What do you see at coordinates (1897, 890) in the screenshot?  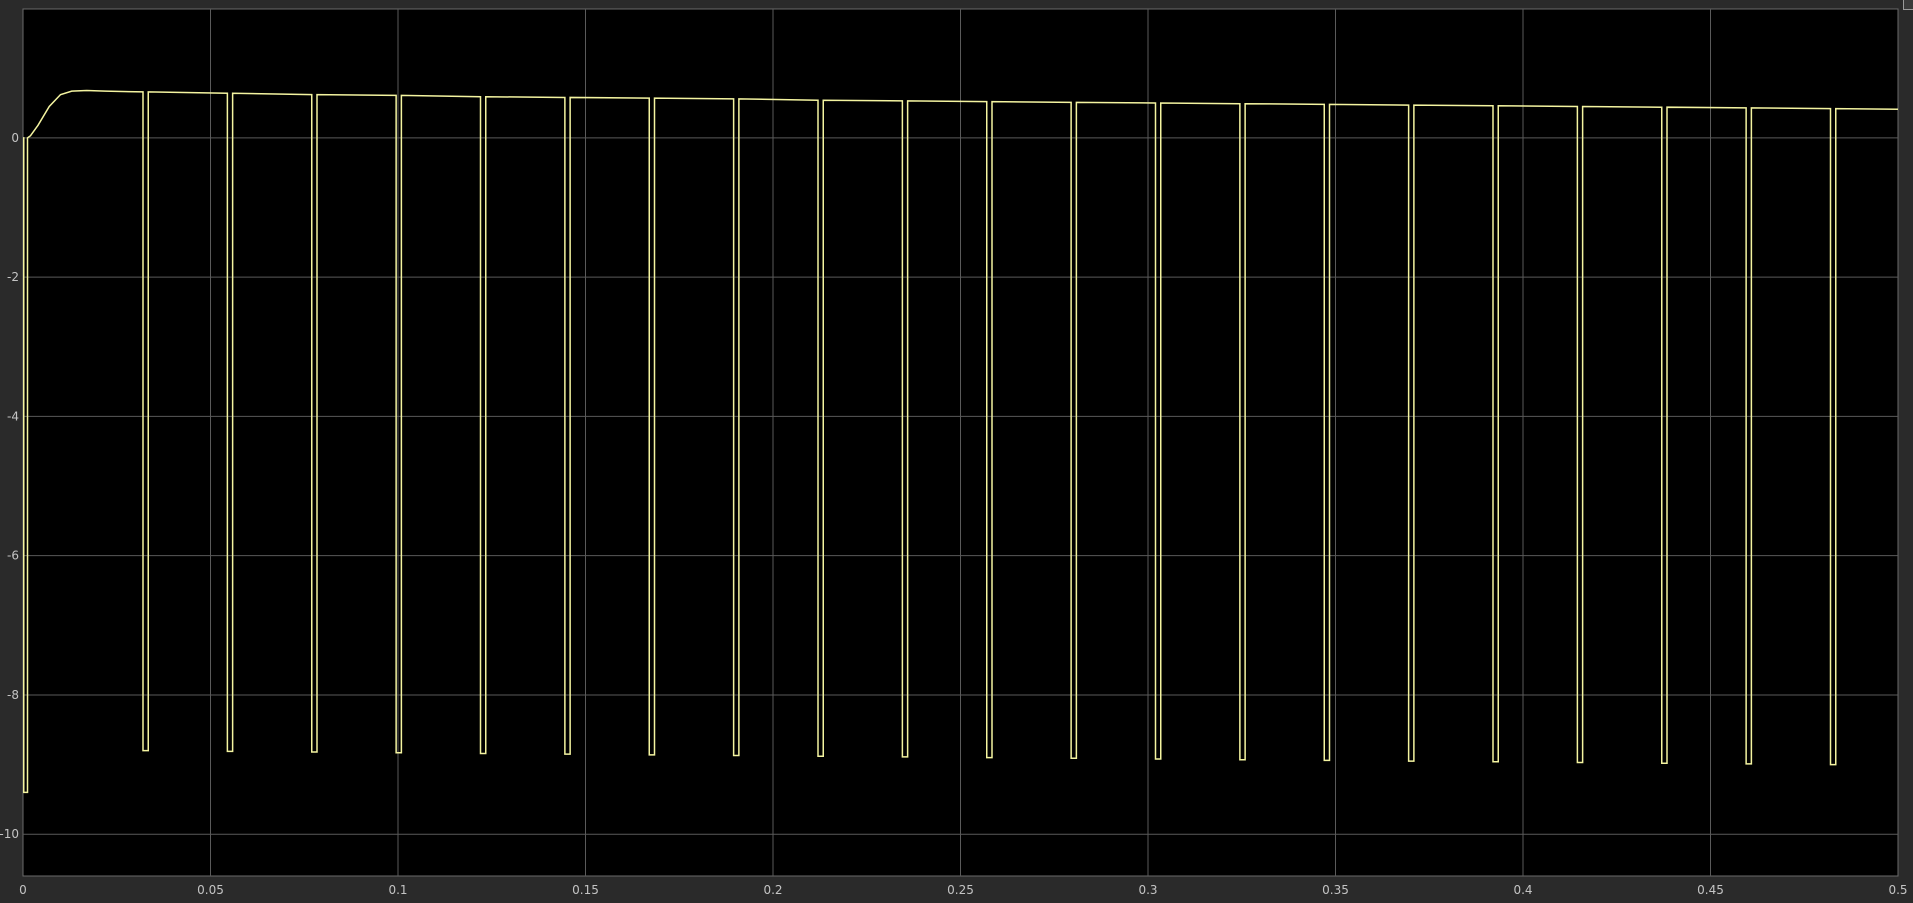 I see `x-tick-label: 0.5` at bounding box center [1897, 890].